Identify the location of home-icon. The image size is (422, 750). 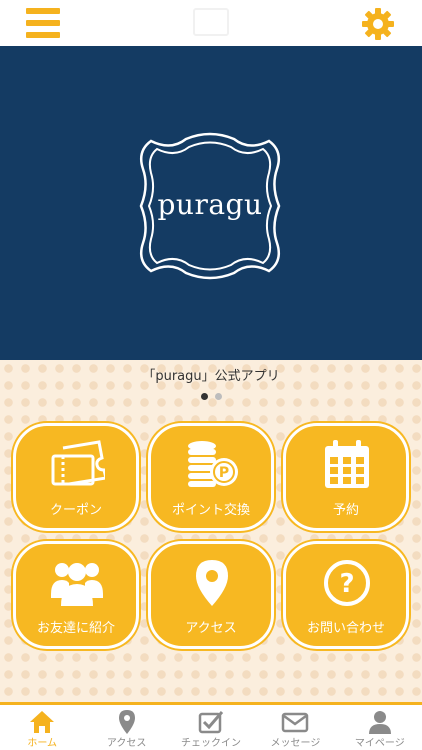
(42, 722).